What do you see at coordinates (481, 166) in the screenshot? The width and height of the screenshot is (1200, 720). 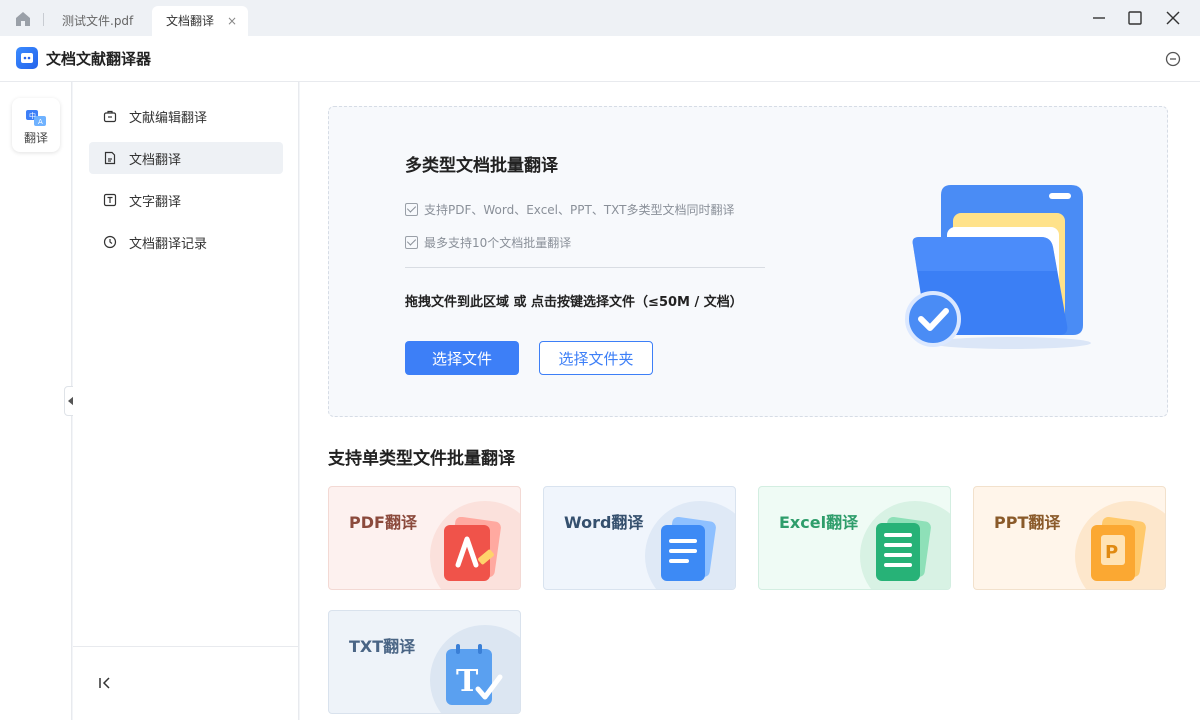 I see `drop-zone-title: 多类型文档批量翻译` at bounding box center [481, 166].